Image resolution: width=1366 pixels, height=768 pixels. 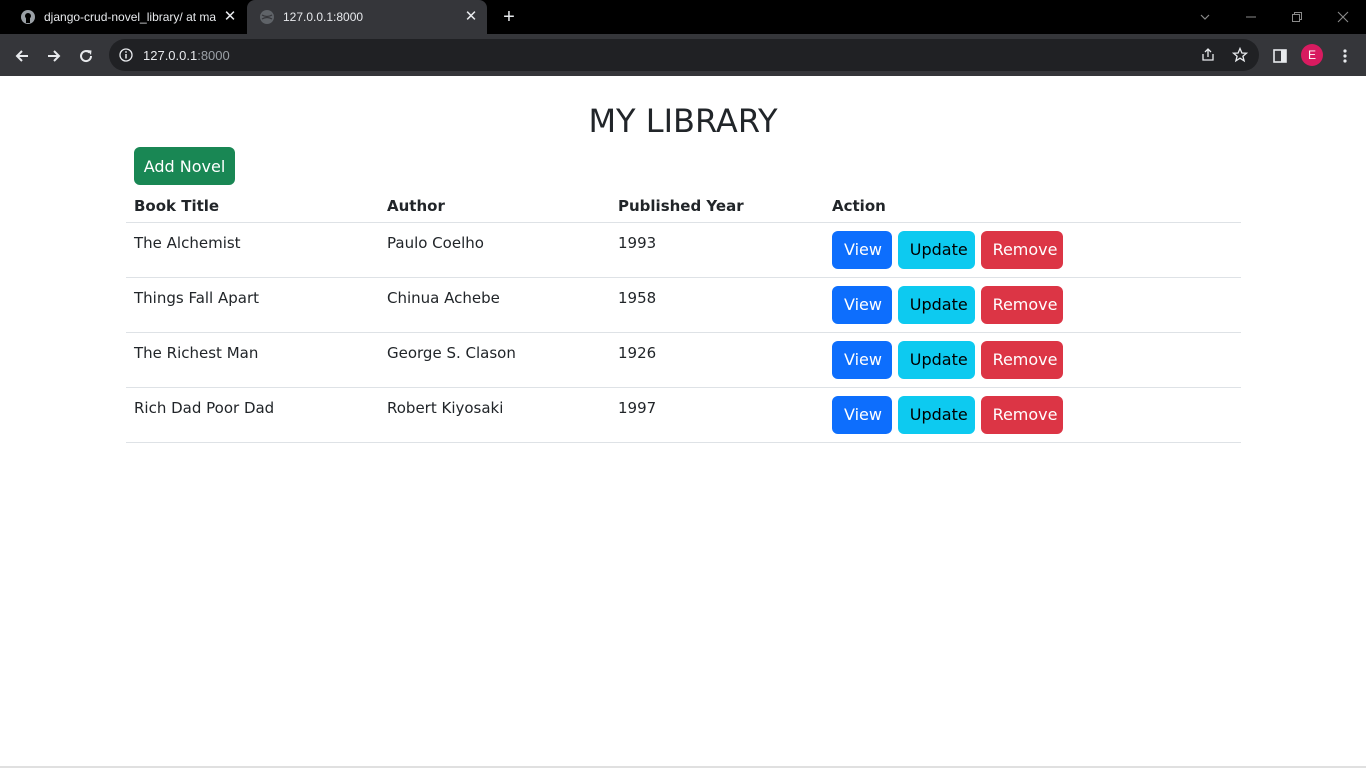 What do you see at coordinates (86, 56) in the screenshot?
I see `reload-icon` at bounding box center [86, 56].